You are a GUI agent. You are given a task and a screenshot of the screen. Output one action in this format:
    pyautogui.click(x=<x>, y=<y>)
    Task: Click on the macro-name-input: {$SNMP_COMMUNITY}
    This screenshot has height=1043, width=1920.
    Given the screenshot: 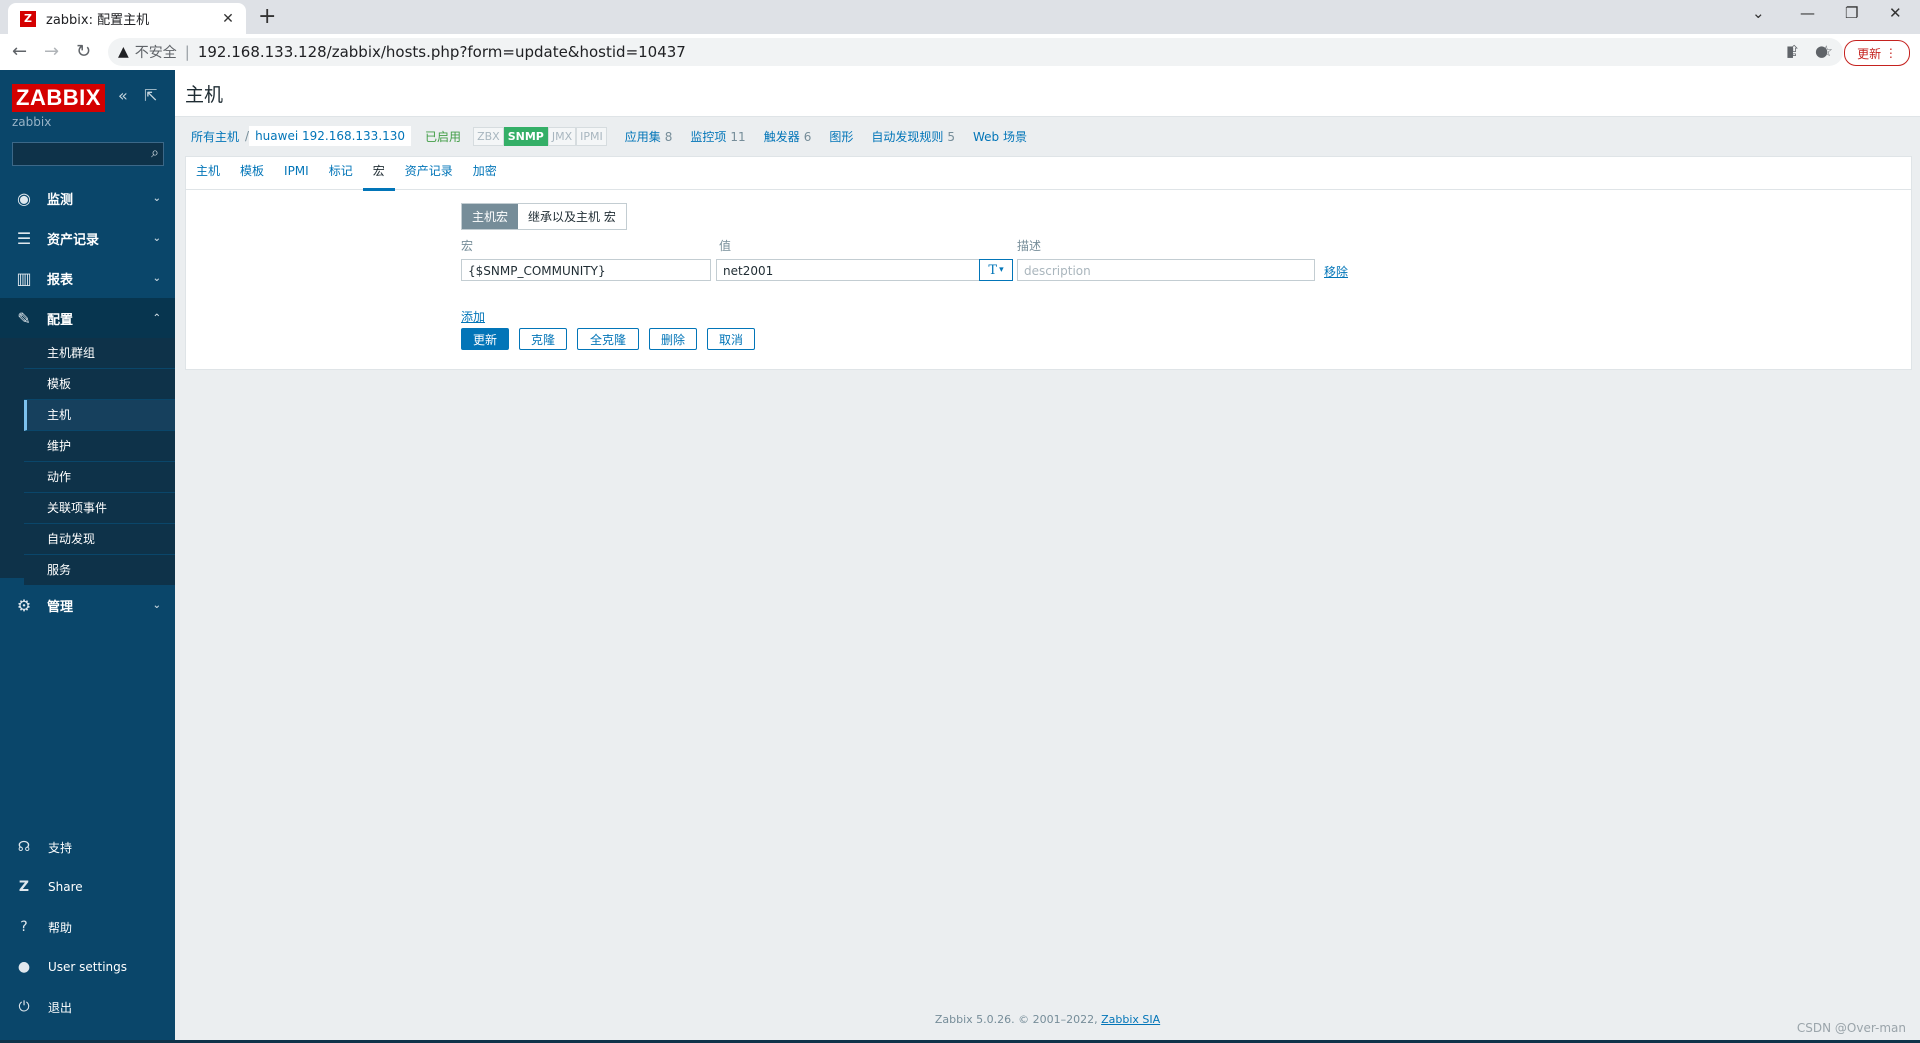 What is the action you would take?
    pyautogui.click(x=586, y=270)
    